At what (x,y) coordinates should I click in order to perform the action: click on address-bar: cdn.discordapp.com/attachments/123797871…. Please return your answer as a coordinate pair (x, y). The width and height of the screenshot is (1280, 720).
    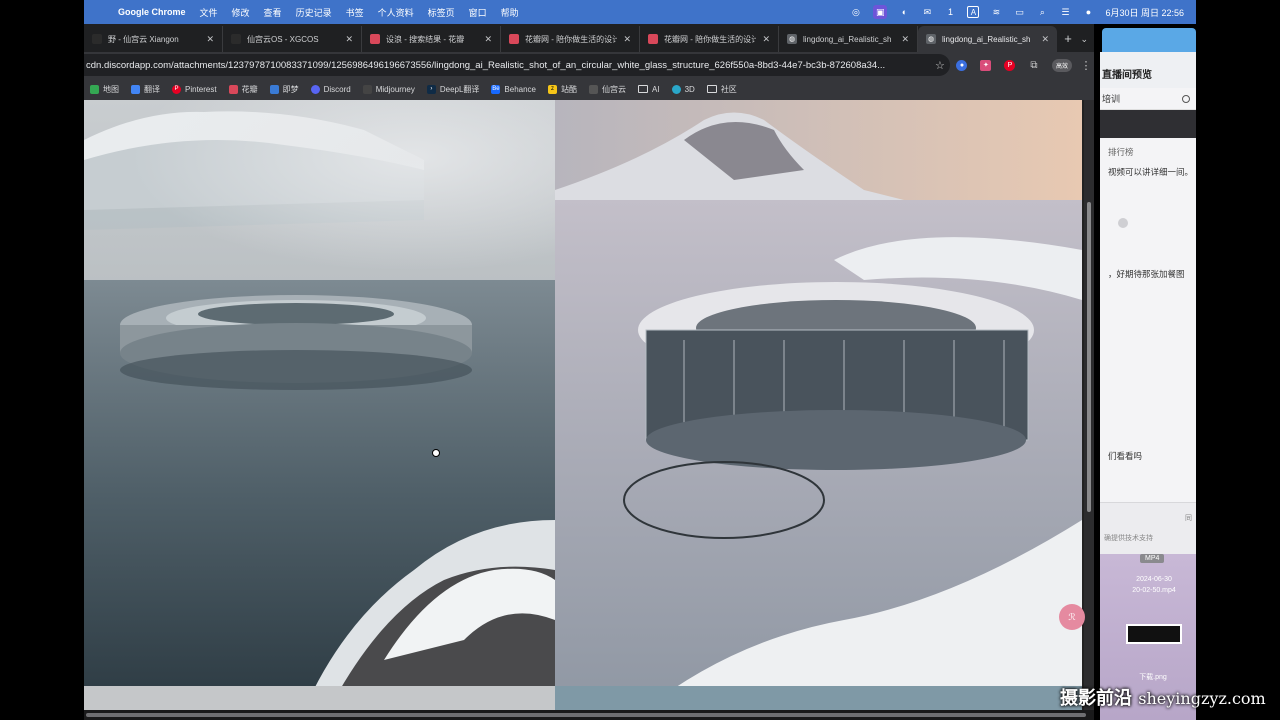
    Looking at the image, I should click on (517, 65).